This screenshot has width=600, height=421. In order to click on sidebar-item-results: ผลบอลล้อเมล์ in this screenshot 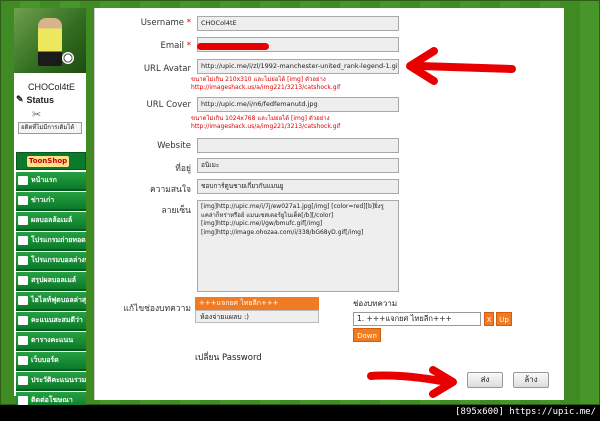, I will do `click(51, 221)`.